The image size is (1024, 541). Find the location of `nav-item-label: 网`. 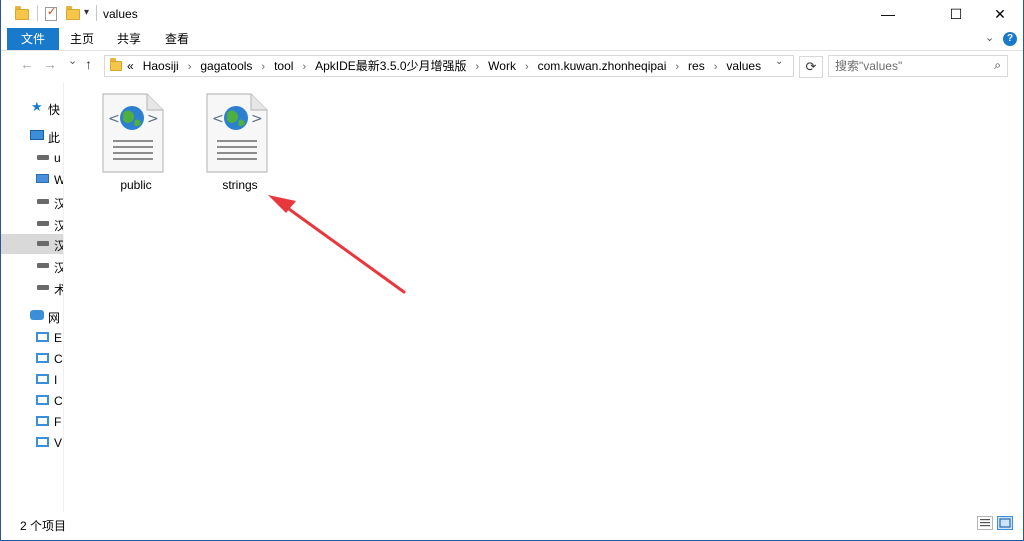

nav-item-label: 网 is located at coordinates (54, 318).